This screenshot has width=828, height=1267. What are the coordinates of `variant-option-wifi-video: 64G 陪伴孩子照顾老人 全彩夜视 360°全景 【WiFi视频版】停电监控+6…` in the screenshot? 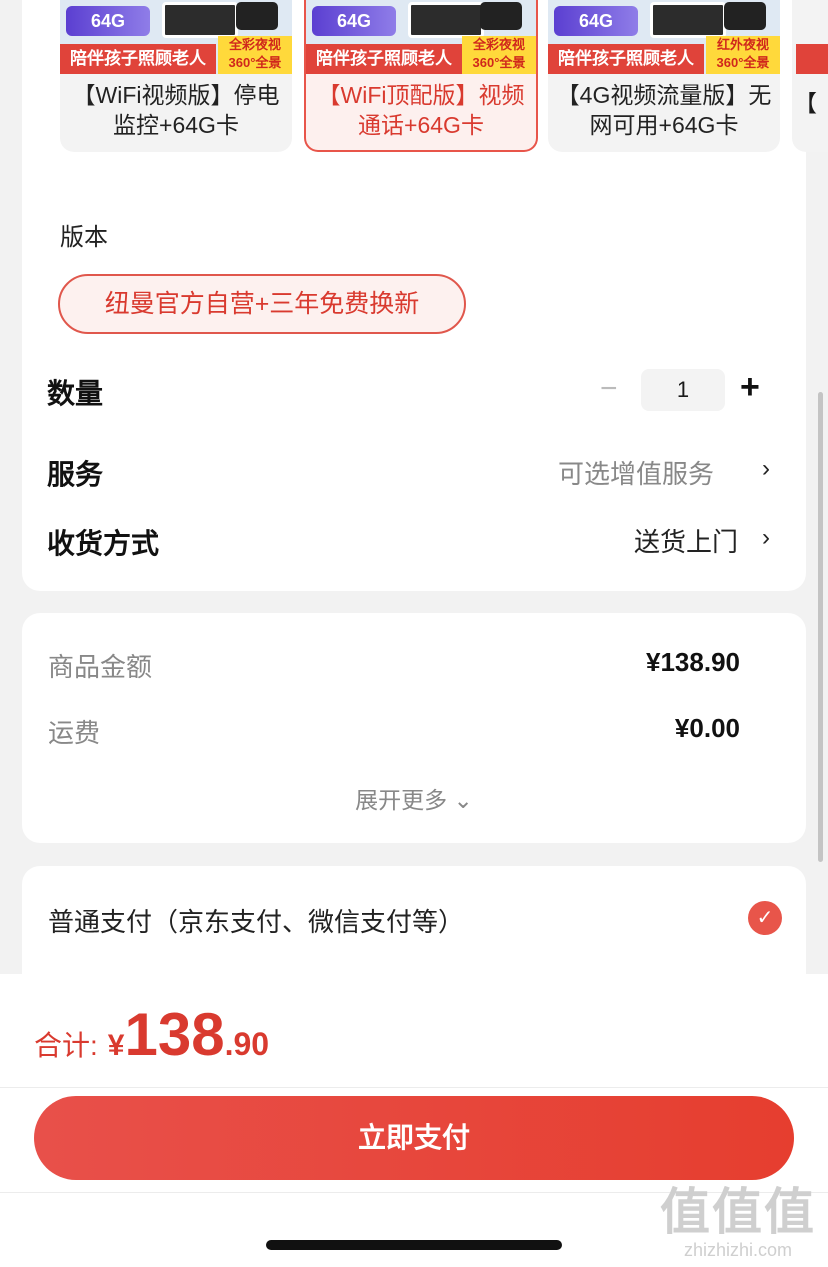 It's located at (176, 76).